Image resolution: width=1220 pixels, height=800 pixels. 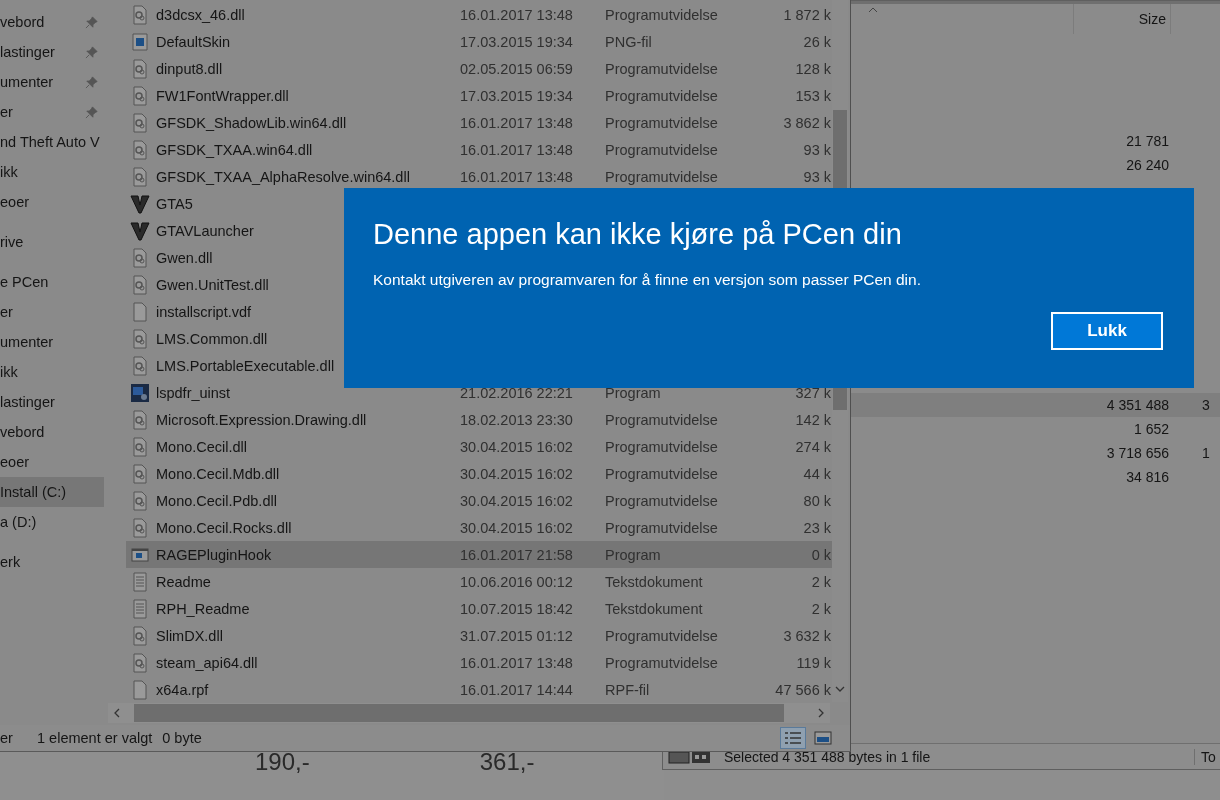 I want to click on file-name: steam_api64.dll, so click(x=207, y=662).